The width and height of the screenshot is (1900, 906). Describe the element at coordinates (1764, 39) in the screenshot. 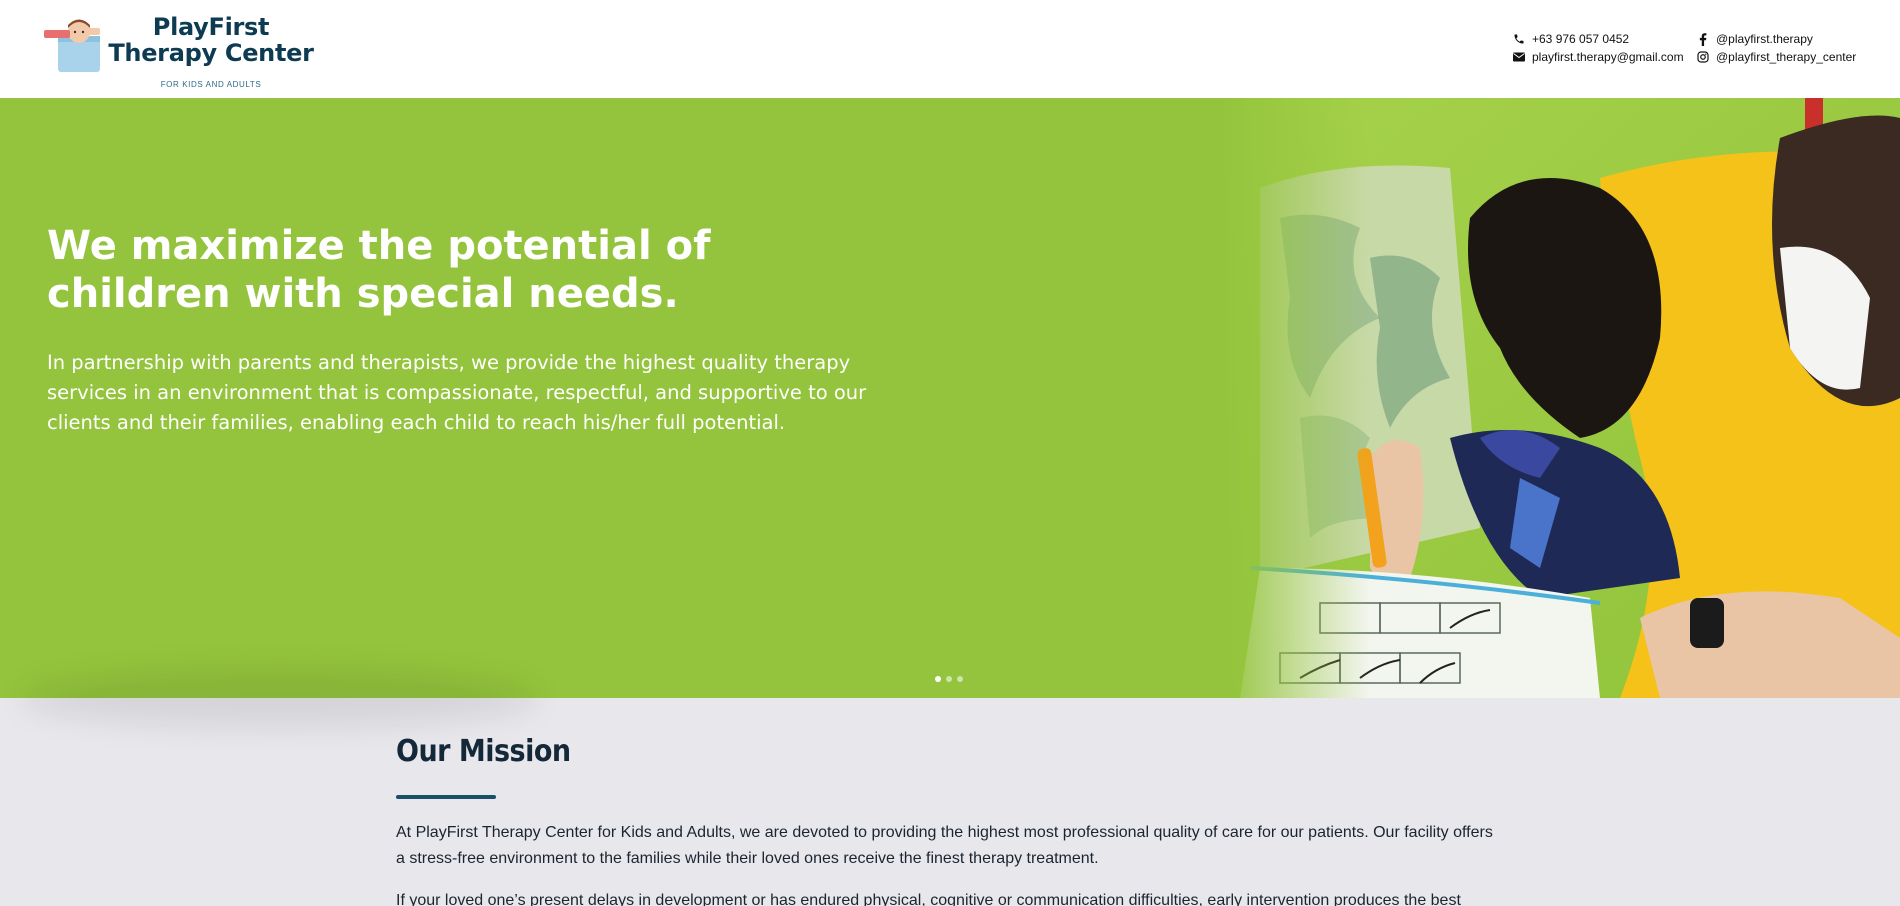

I see `facebook-text: @playfirst.therapy` at that location.